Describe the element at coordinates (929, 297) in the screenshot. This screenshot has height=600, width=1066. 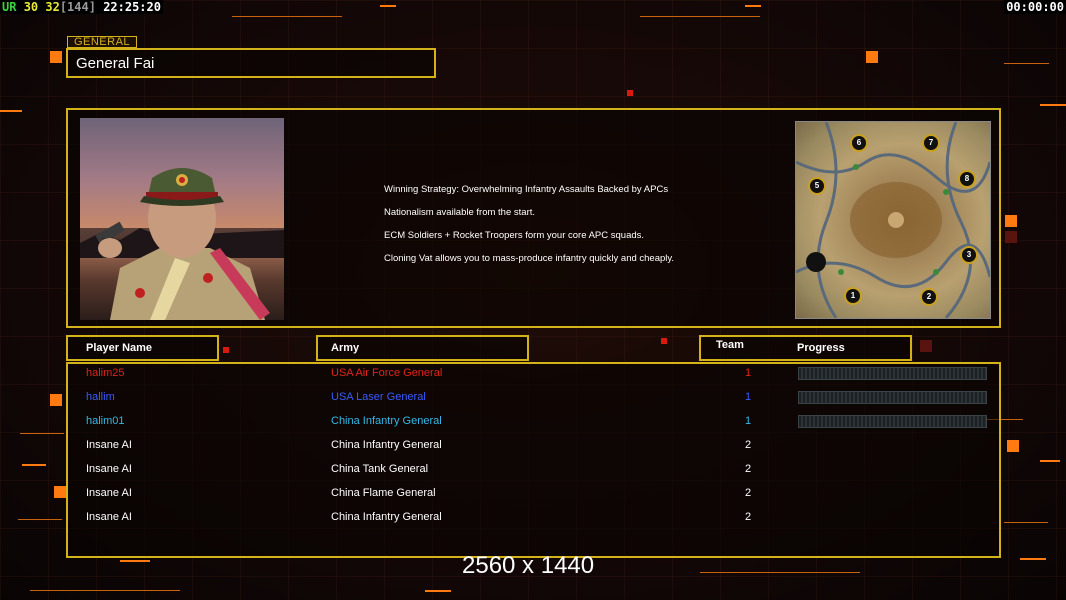
I see `map-slot: 2` at that location.